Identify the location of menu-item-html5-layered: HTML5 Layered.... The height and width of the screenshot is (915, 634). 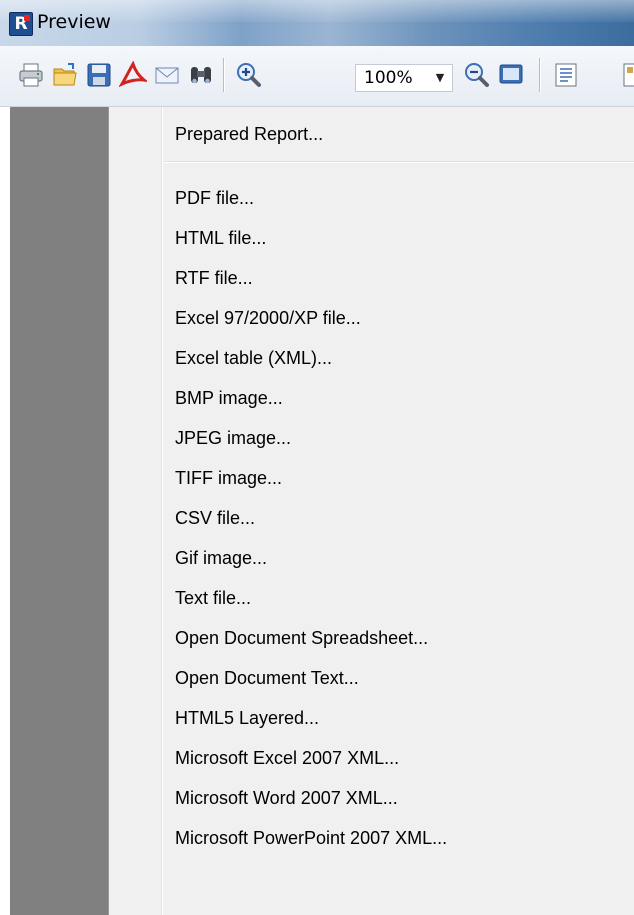
(247, 718).